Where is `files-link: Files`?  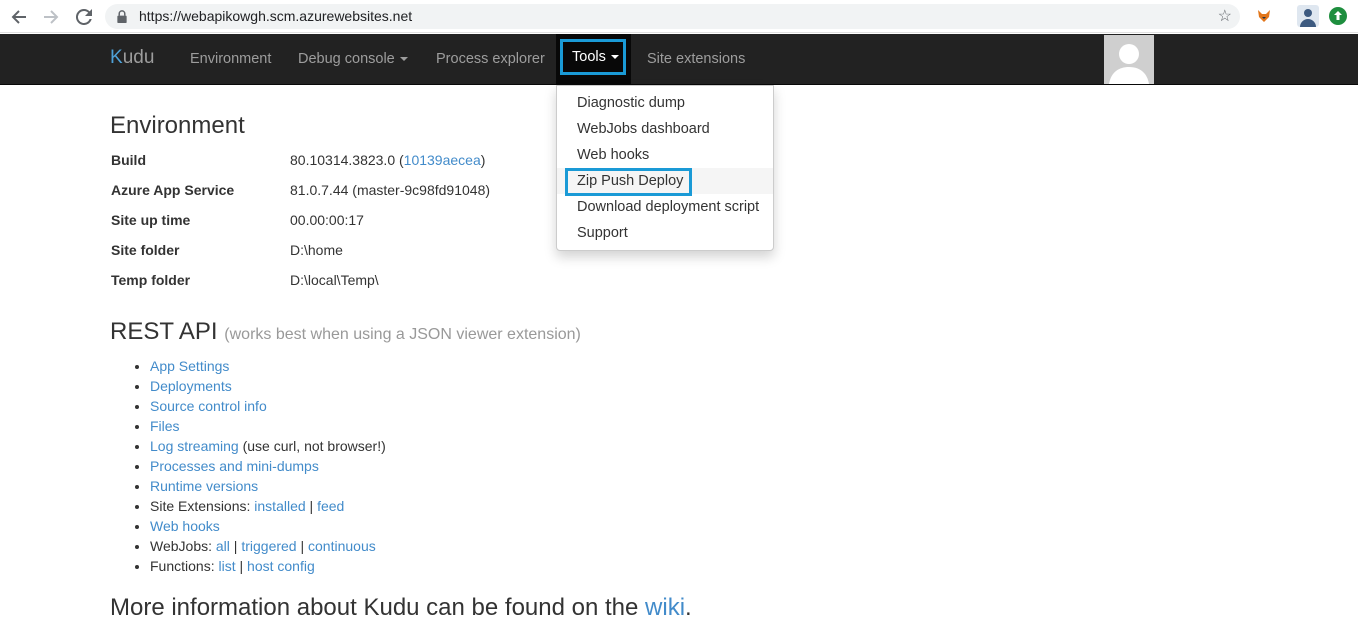 files-link: Files is located at coordinates (165, 426).